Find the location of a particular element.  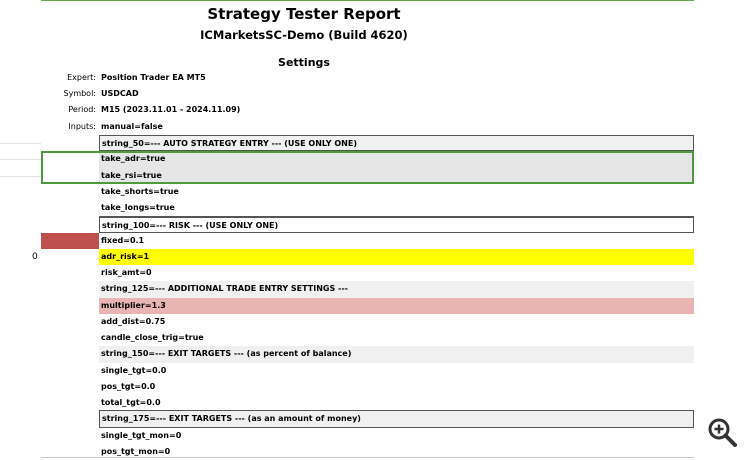

info-key: Symbol: is located at coordinates (80, 93).